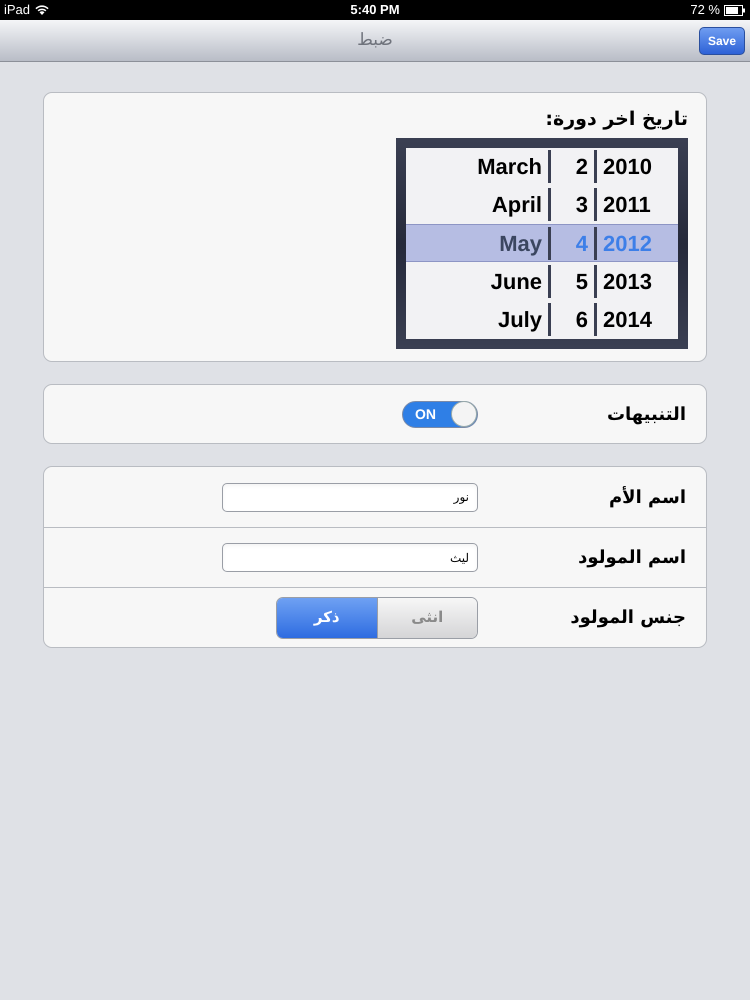 Image resolution: width=750 pixels, height=1000 pixels. Describe the element at coordinates (17, 10) in the screenshot. I see `device-name: iPad` at that location.